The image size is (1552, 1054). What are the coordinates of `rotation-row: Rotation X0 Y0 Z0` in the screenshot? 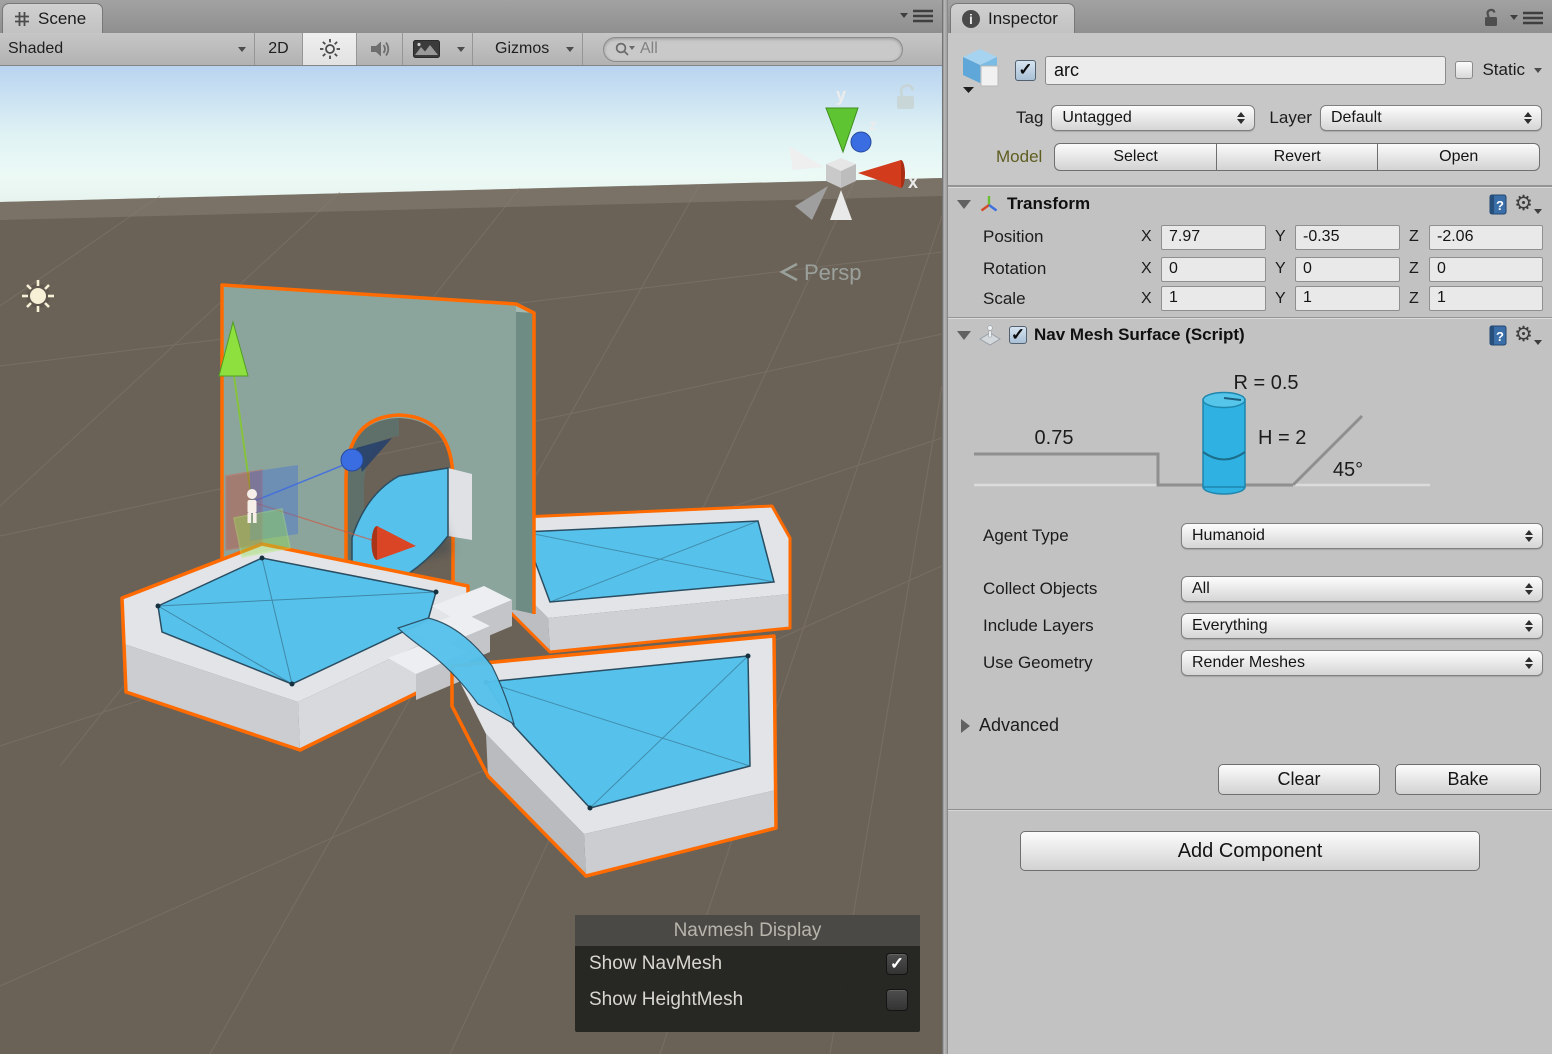 It's located at (1250, 269).